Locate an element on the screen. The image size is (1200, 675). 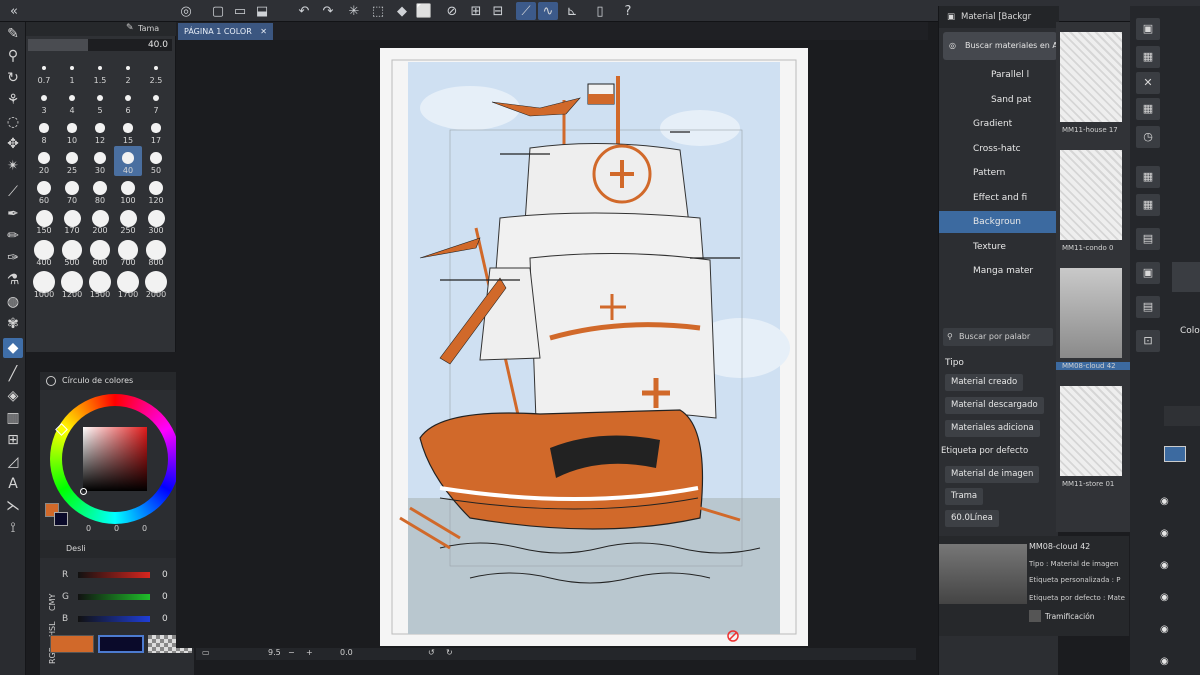
tab-pagina-1-color: PÁGINA 1 COLOR ✕ is located at coordinates (225, 31).